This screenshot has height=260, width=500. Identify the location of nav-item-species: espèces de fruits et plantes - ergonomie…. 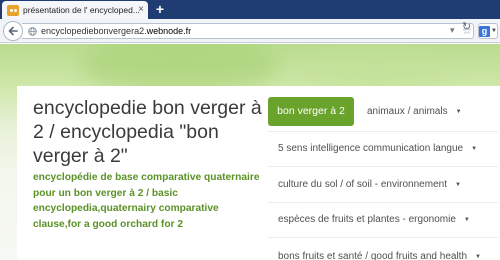
(374, 219).